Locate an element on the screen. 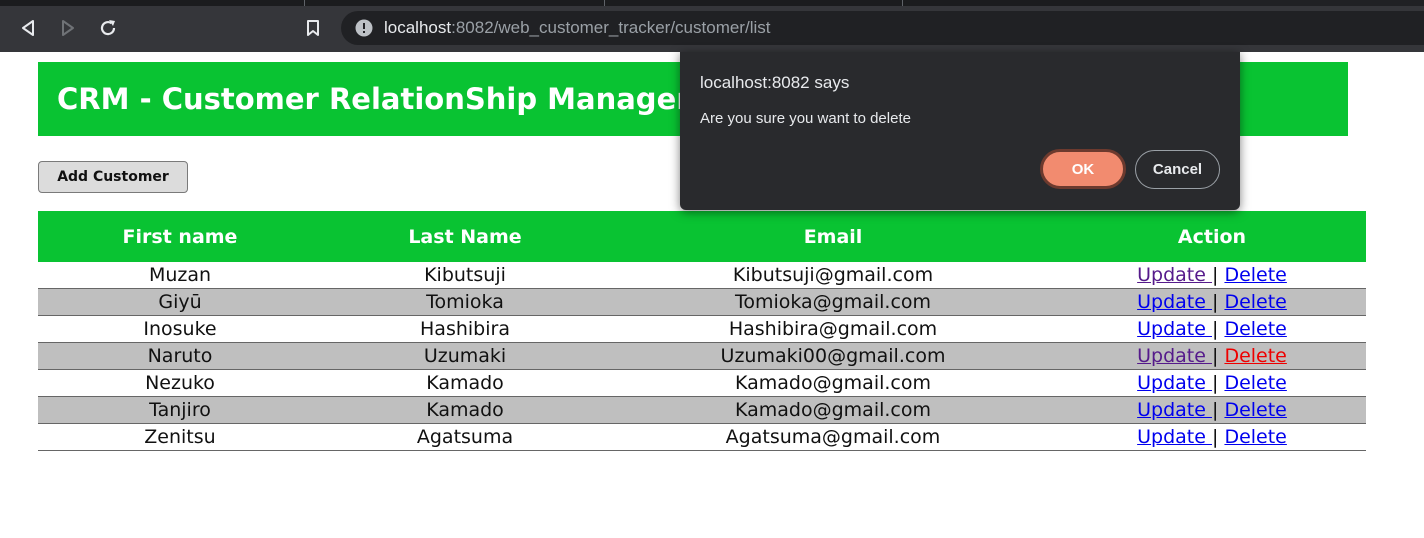 This screenshot has width=1424, height=538. first-name-cell: Muzan is located at coordinates (180, 275).